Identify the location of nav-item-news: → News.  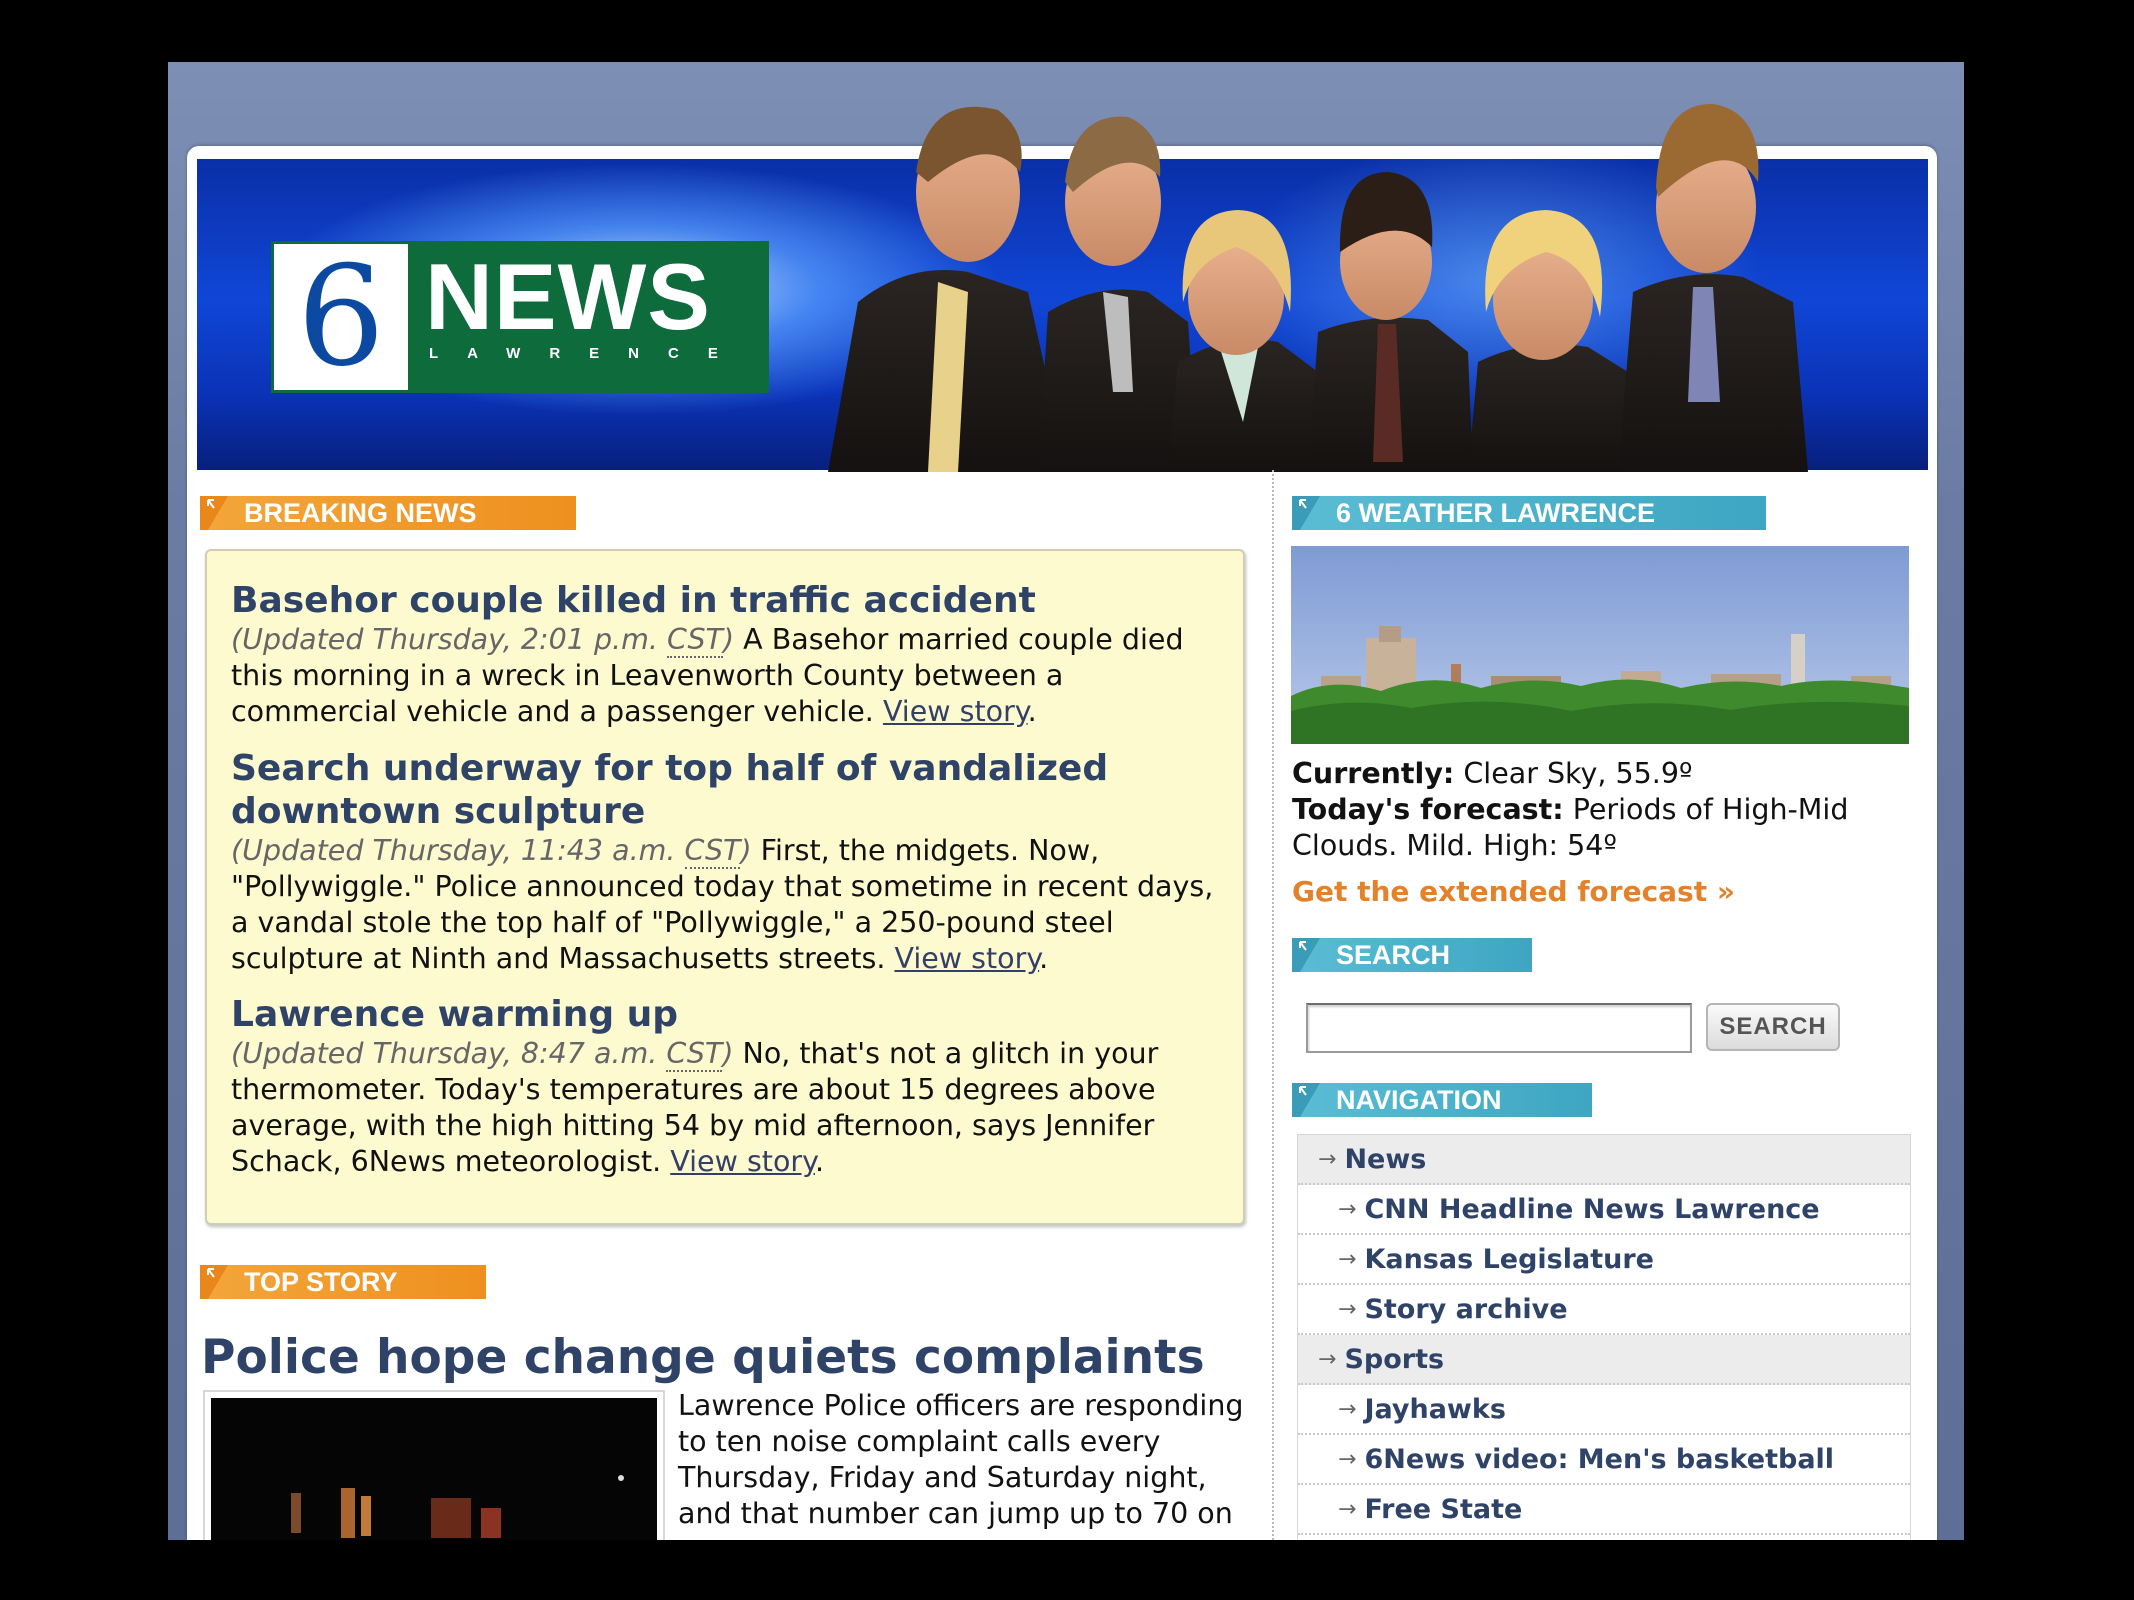
(1604, 1160).